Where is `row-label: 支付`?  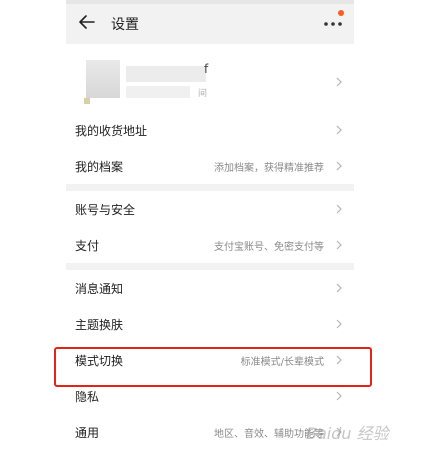 row-label: 支付 is located at coordinates (87, 245).